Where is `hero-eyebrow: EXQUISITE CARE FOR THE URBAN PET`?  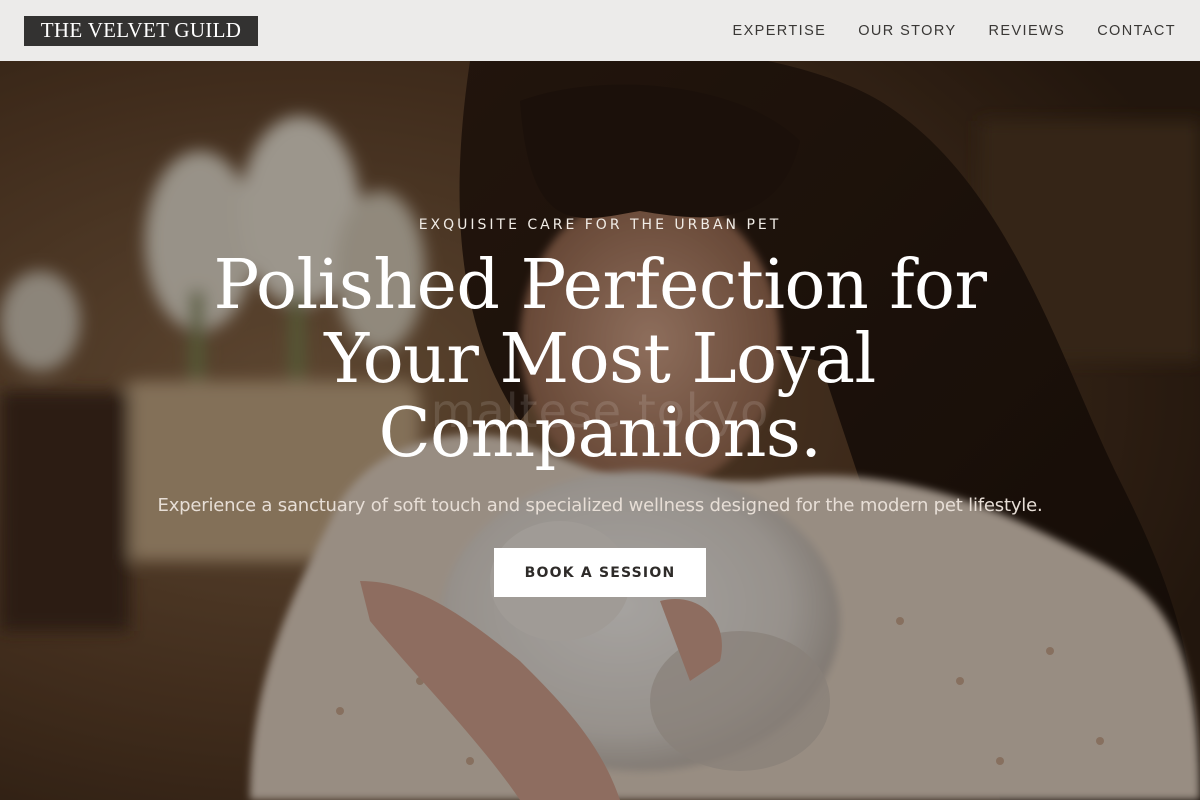
hero-eyebrow: EXQUISITE CARE FOR THE URBAN PET is located at coordinates (600, 225).